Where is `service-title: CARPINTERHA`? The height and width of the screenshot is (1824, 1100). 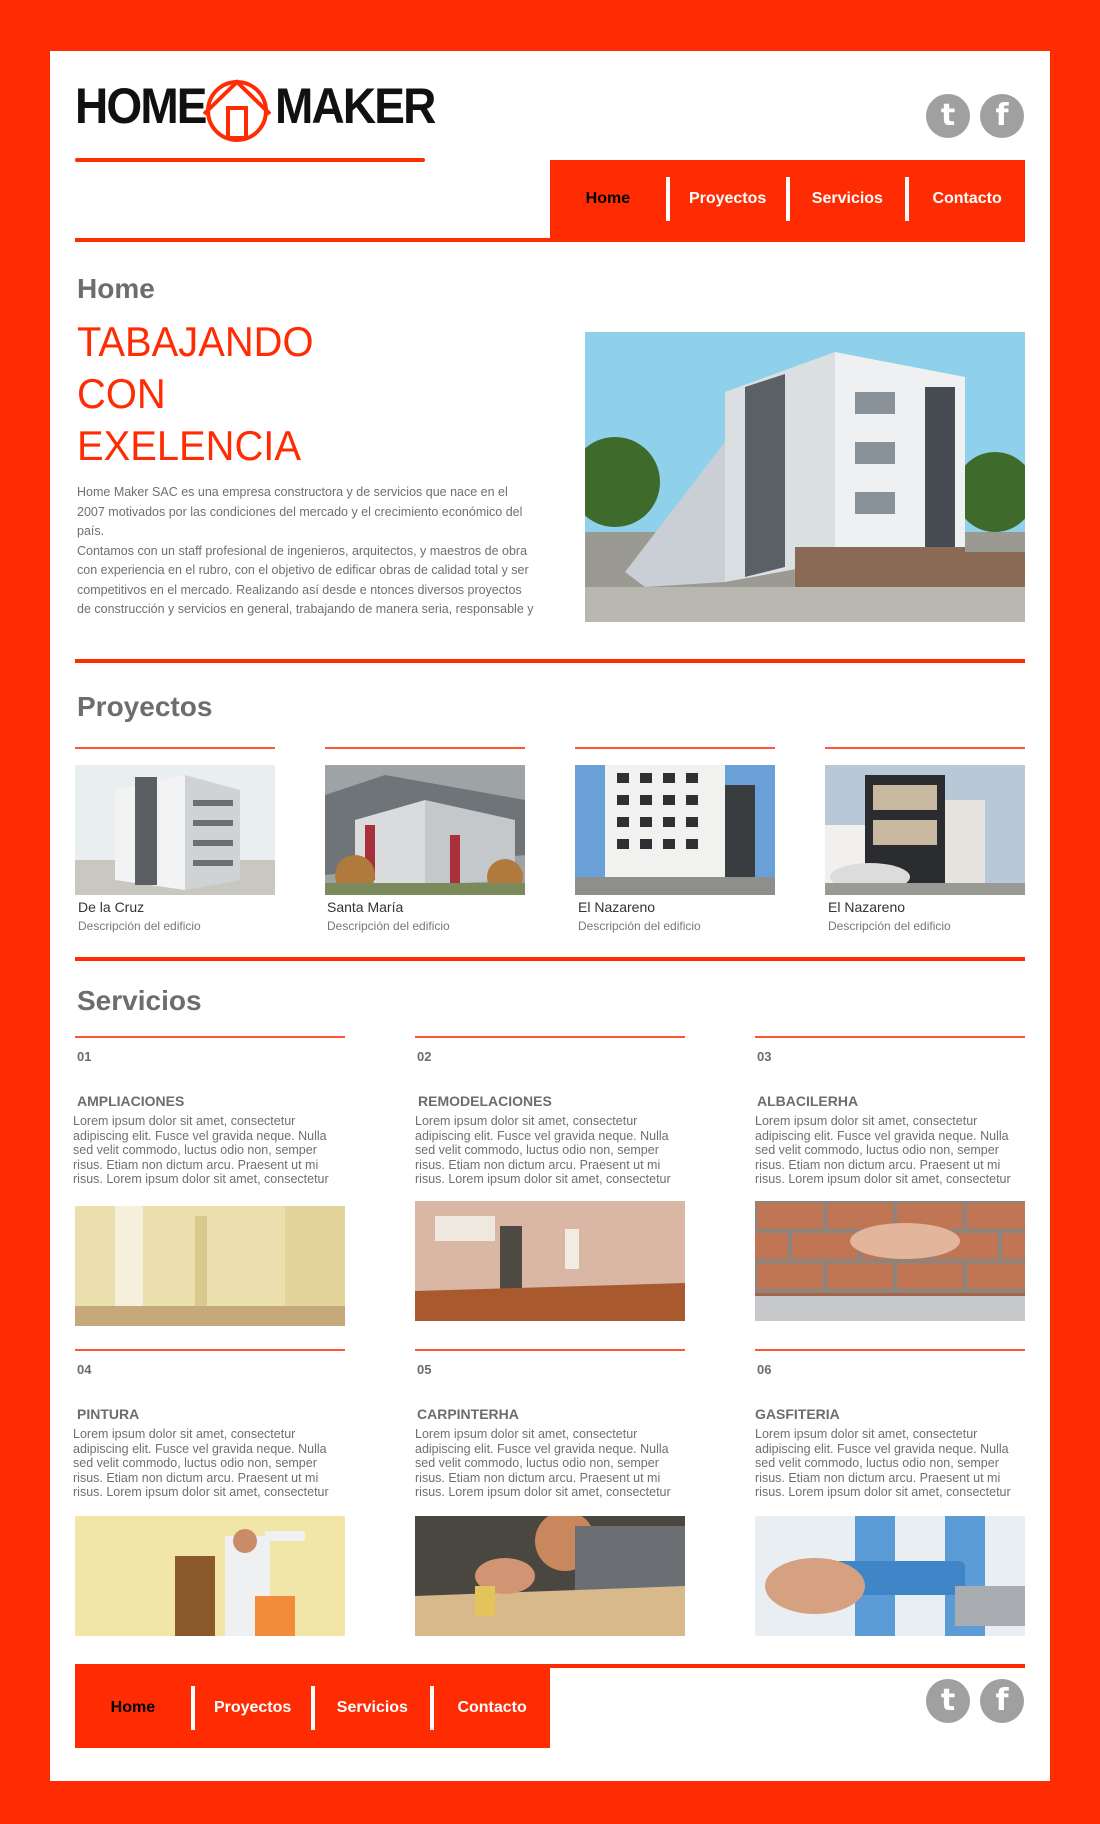 service-title: CARPINTERHA is located at coordinates (468, 1414).